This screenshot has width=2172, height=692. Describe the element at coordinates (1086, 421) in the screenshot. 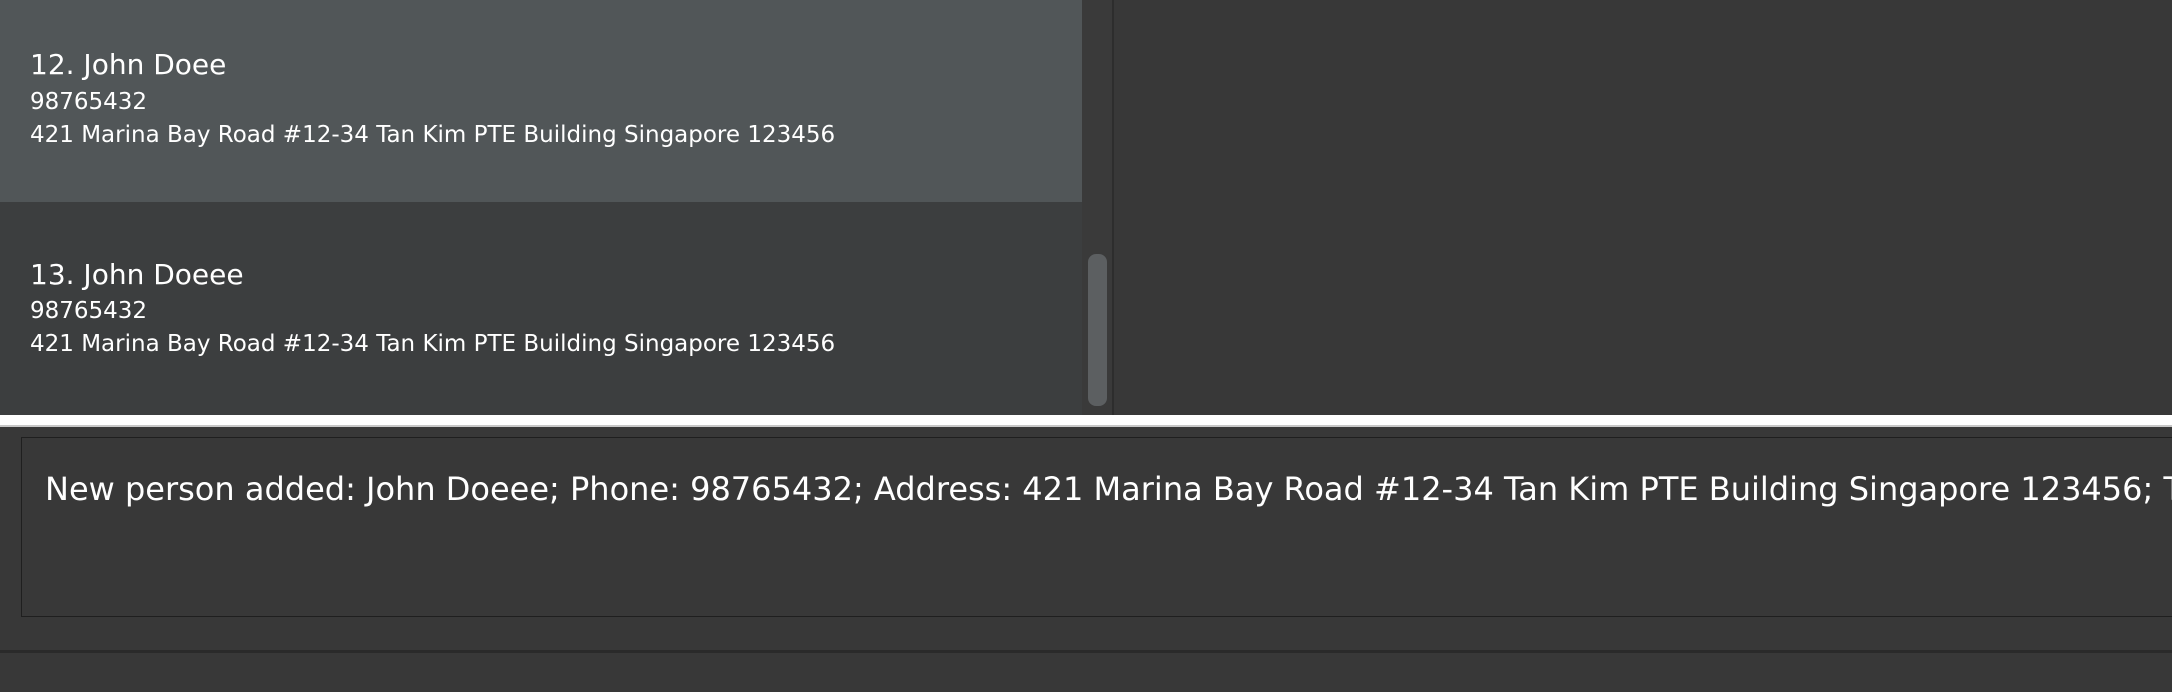

I see `horizontal-splitter` at that location.